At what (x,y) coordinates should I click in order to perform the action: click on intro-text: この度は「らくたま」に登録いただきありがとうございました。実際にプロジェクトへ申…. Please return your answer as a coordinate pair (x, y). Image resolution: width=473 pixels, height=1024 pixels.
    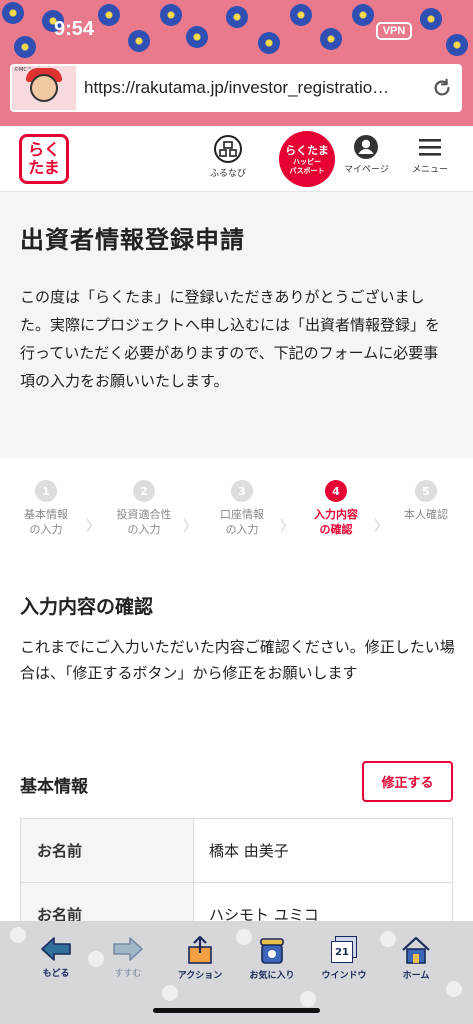
    Looking at the image, I should click on (230, 339).